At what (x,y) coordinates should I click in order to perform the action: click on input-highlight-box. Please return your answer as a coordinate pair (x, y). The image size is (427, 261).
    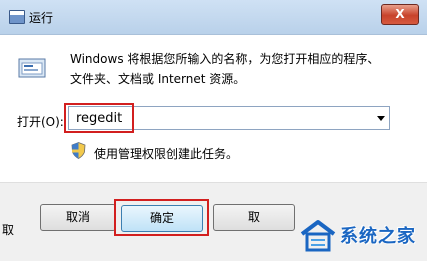
    Looking at the image, I should click on (99, 118).